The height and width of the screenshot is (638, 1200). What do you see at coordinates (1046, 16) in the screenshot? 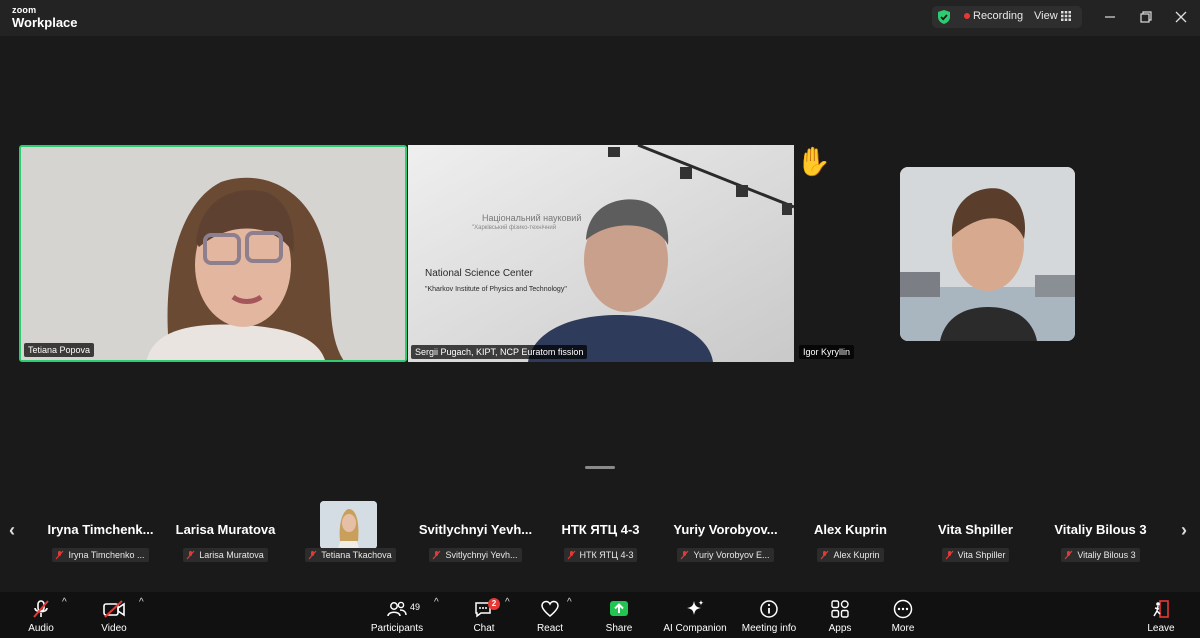
I see `view-button: View` at bounding box center [1046, 16].